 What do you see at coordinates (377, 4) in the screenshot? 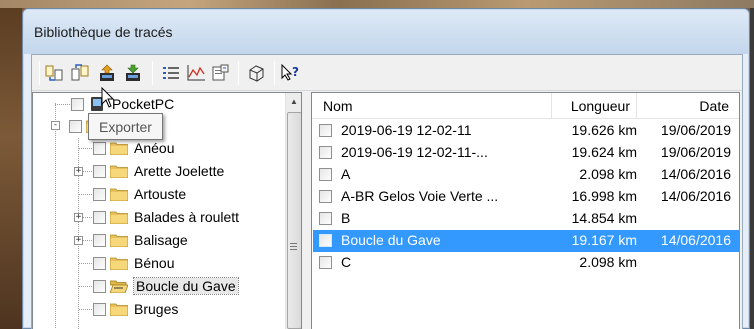
I see `map-background-strip` at bounding box center [377, 4].